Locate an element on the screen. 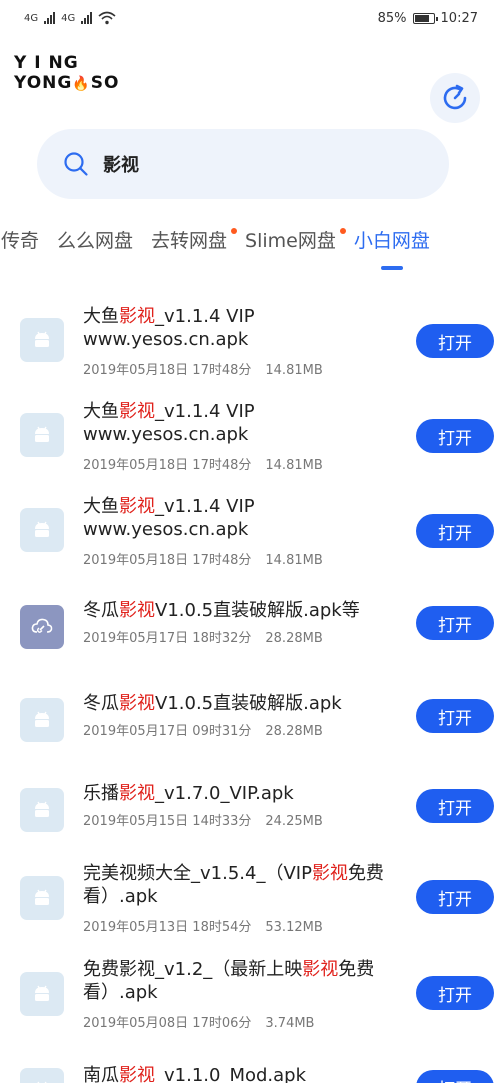  source-tabs: 传奇 么么网盘 去转网盘 Slime网盘 小白网盘 is located at coordinates (250, 251).